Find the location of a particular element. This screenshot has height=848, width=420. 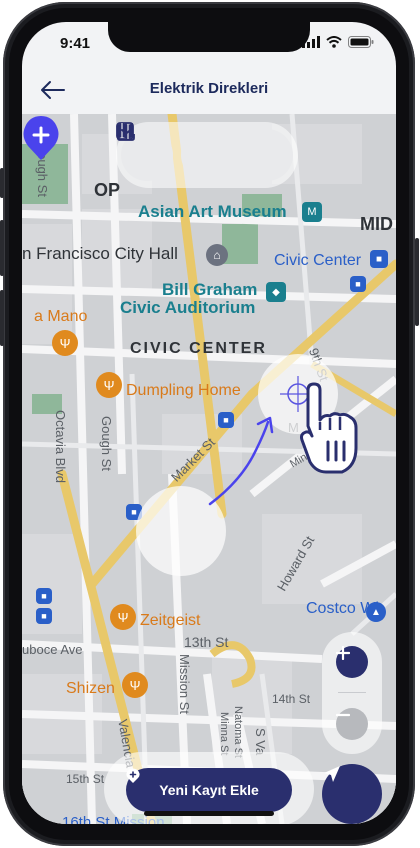

map-toolbar is located at coordinates (207, 155).